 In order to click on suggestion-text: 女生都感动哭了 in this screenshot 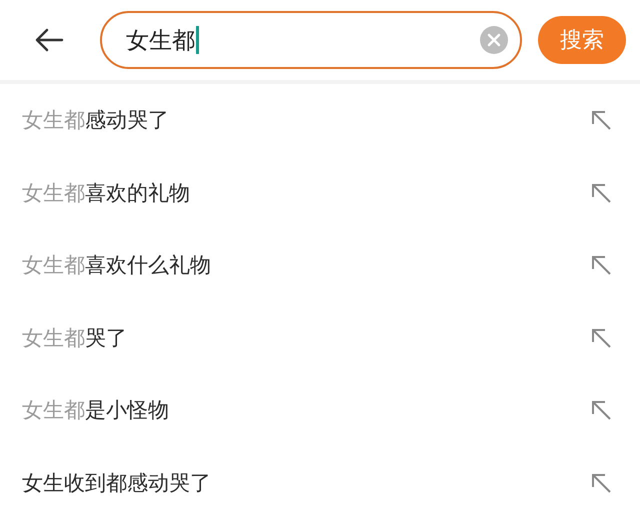, I will do `click(95, 120)`.